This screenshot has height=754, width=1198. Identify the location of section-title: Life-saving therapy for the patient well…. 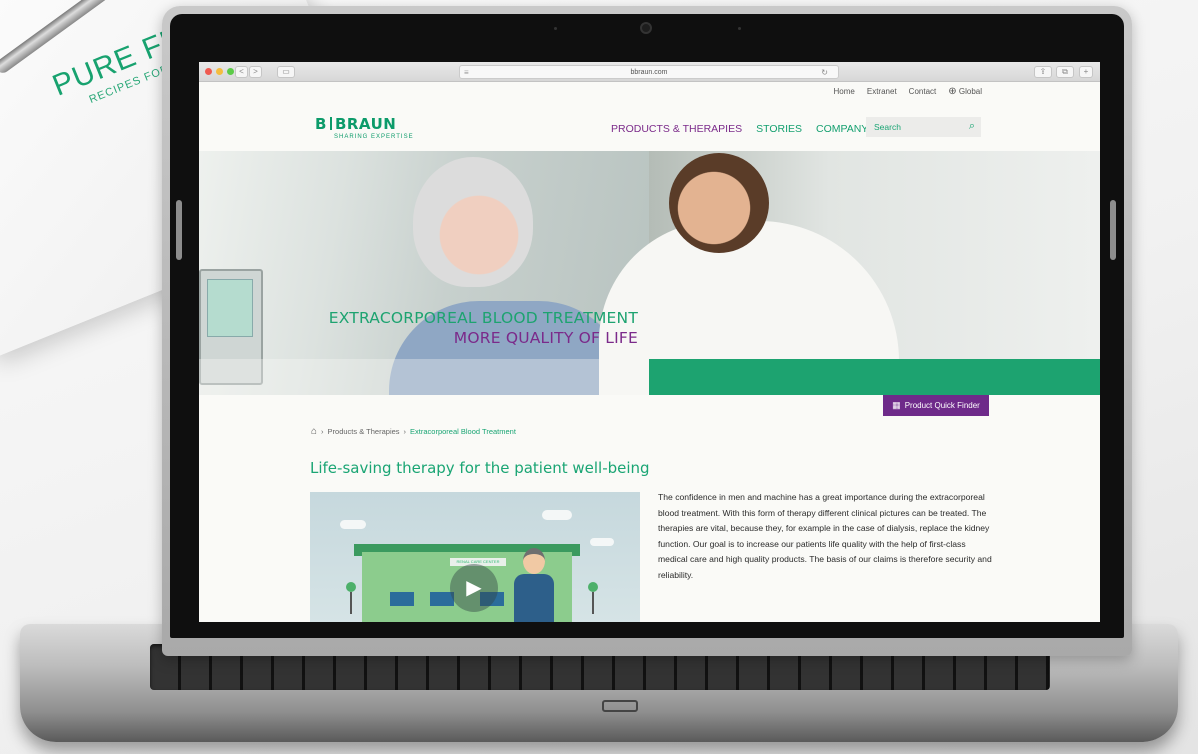
(480, 468).